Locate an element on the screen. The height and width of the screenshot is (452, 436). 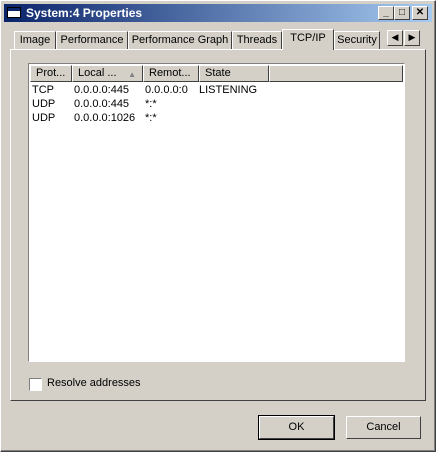
column-header-local: Local ... ▲ is located at coordinates (107, 73).